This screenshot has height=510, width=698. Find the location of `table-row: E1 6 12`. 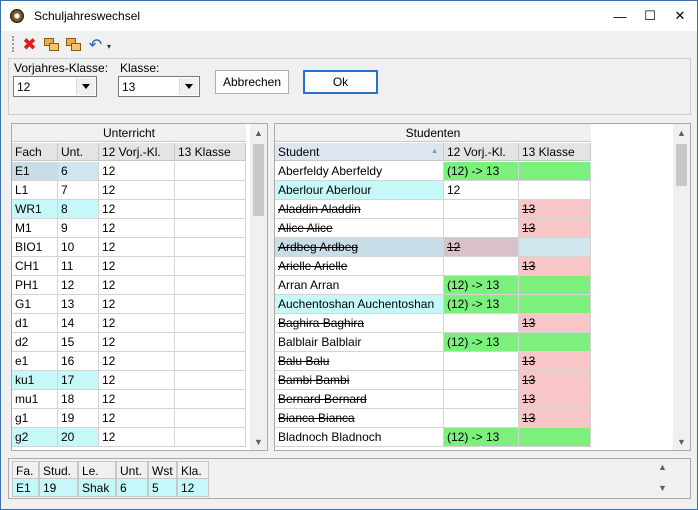

table-row: E1 6 12 is located at coordinates (129, 171).